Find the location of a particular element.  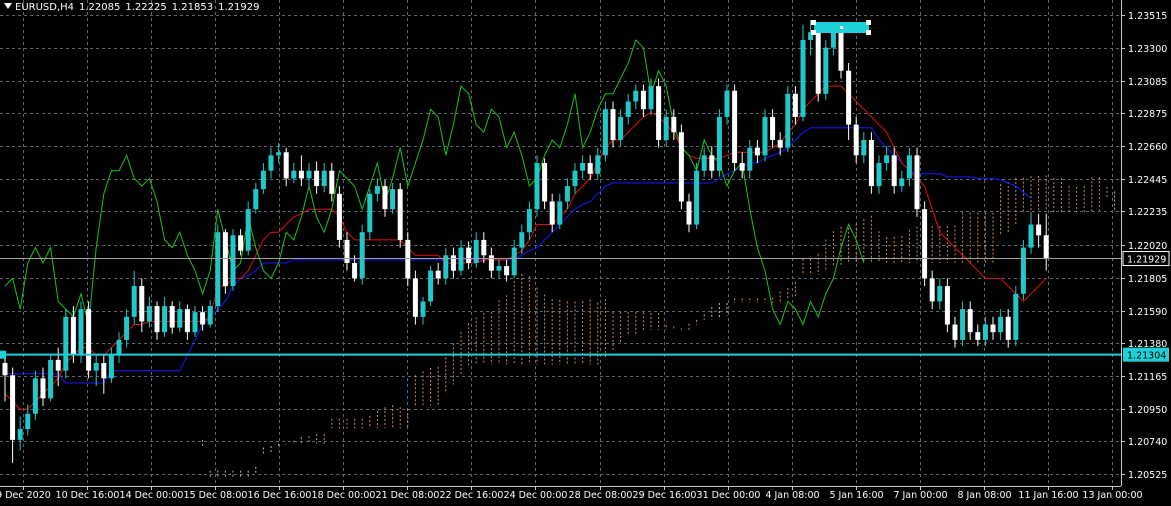

header-symbol: EURUSD,H4 is located at coordinates (45, 7).